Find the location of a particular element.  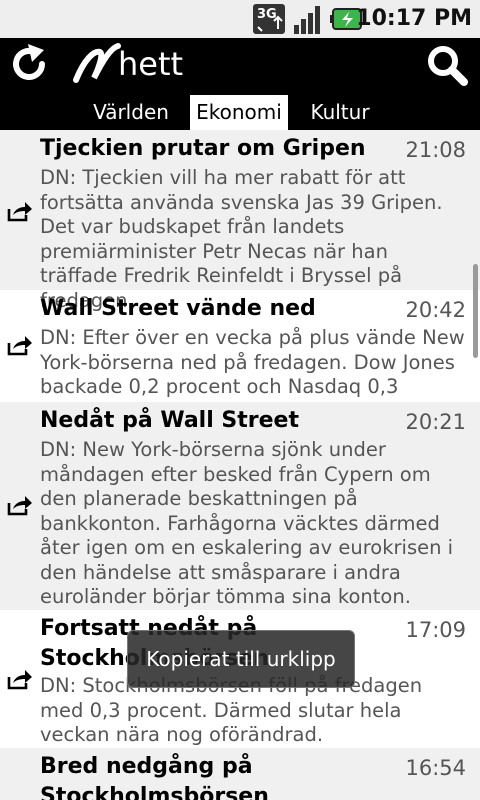

tab-kultur: Kultur is located at coordinates (340, 112).